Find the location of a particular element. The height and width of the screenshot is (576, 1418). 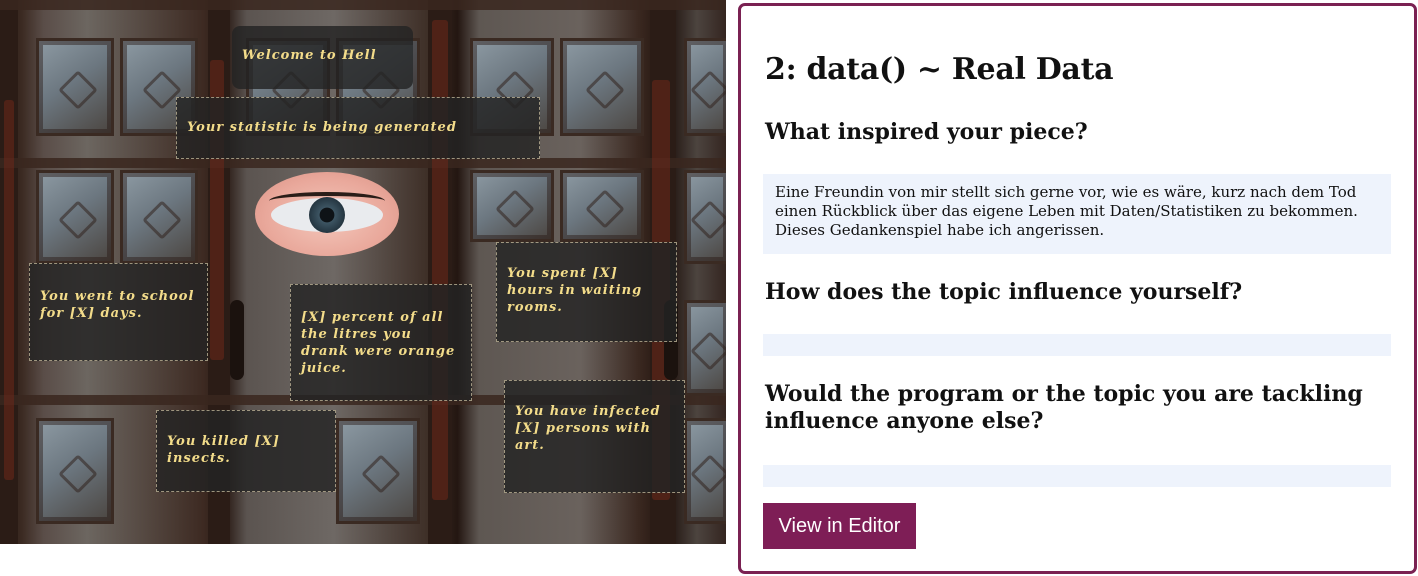

caption-infected: You have infected [X] persons with art. is located at coordinates (594, 436).